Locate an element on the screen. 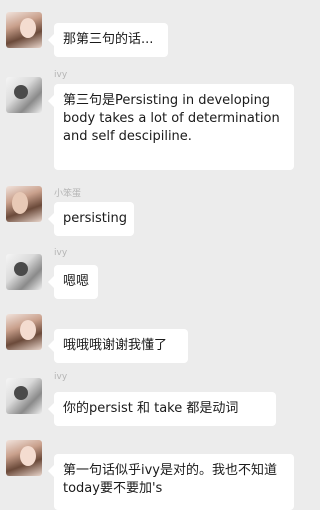 This screenshot has width=320, height=510. message-bubble: 嗯嗯 is located at coordinates (73, 282).